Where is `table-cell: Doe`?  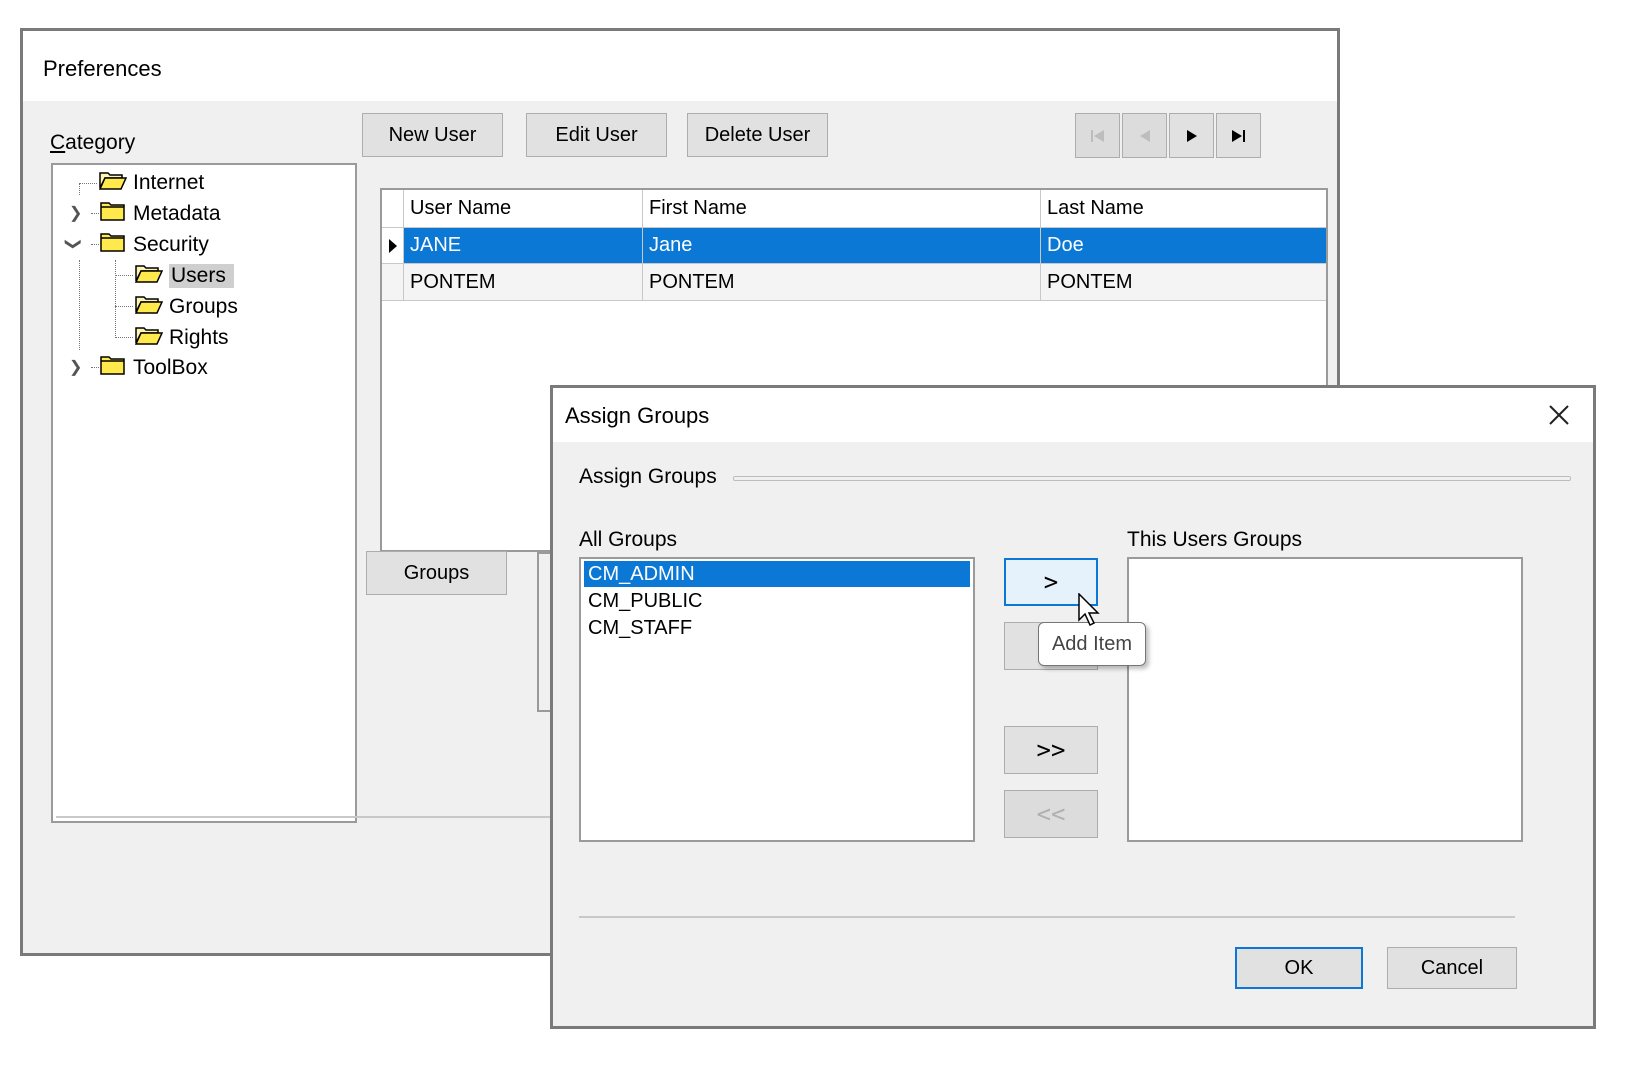
table-cell: Doe is located at coordinates (1183, 246).